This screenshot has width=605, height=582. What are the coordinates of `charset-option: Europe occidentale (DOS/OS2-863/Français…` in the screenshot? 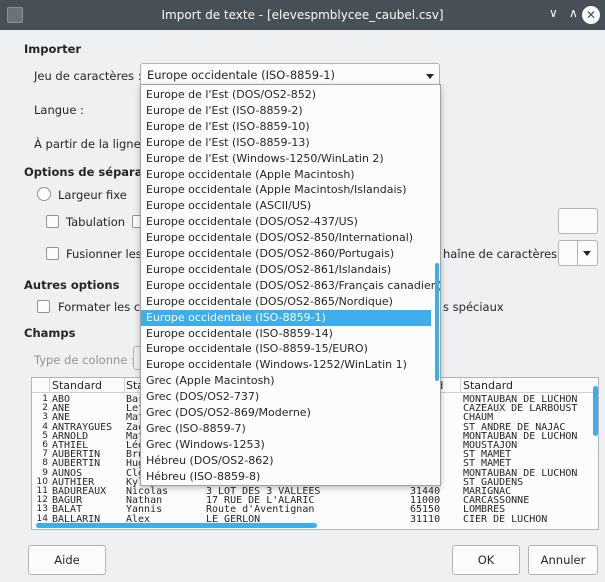 It's located at (290, 286).